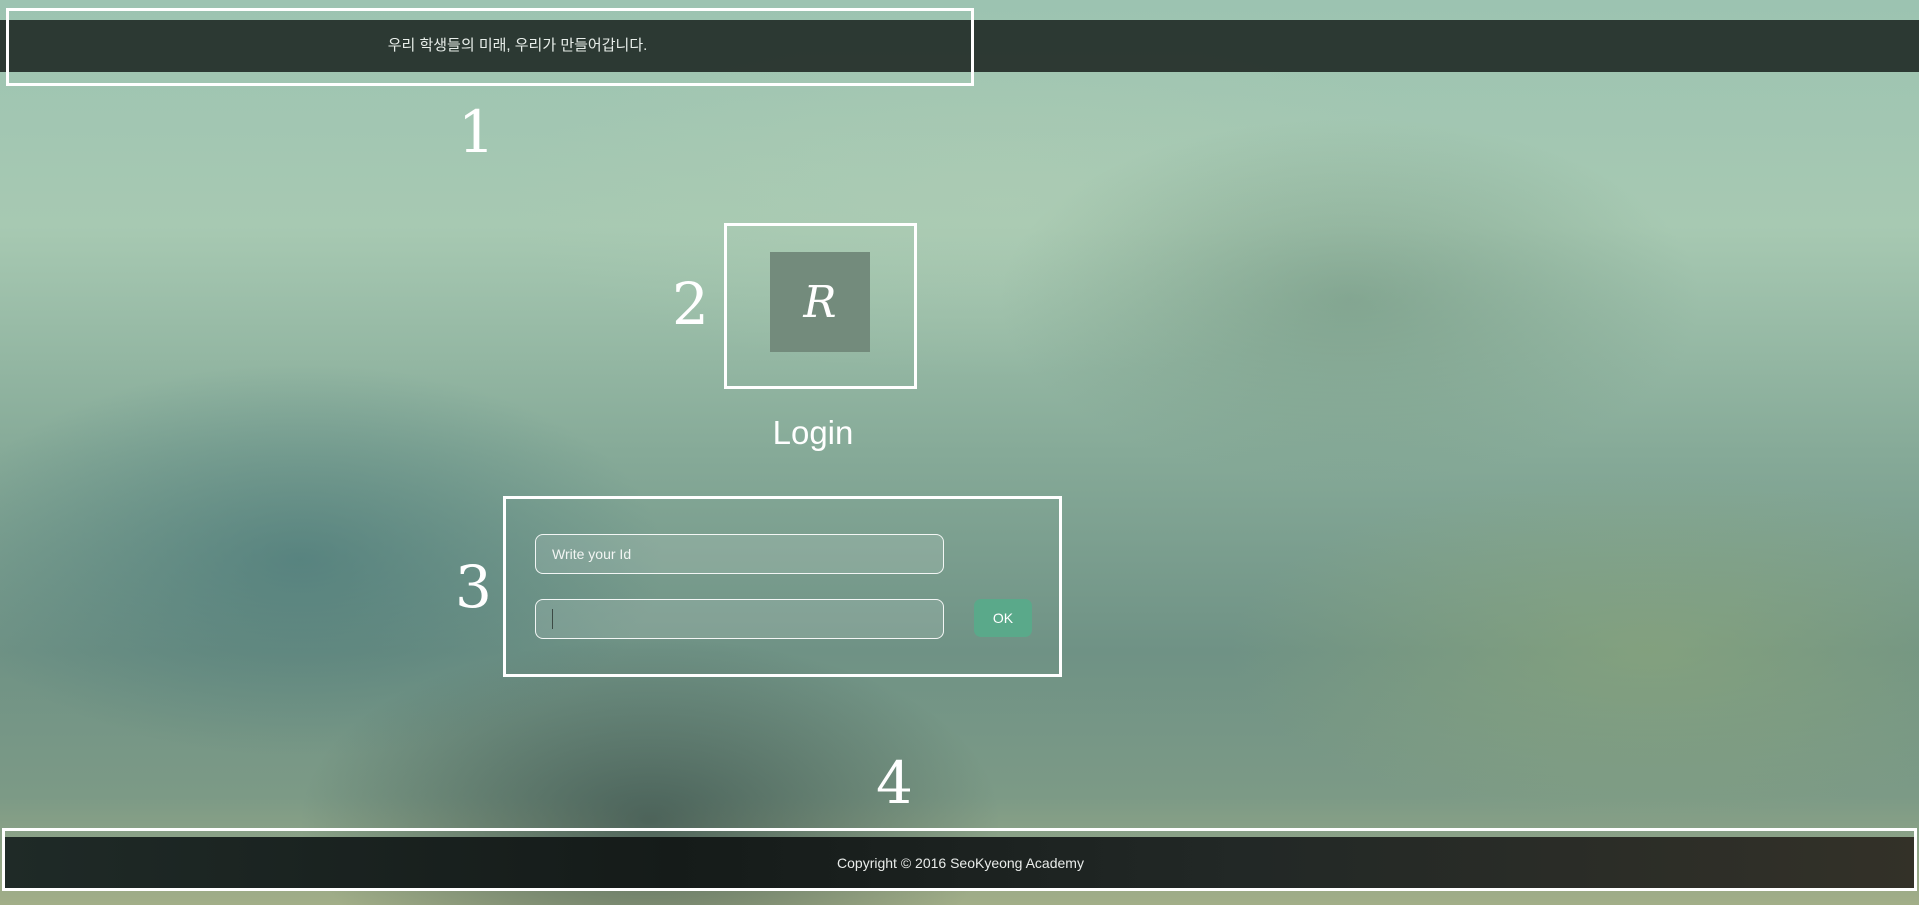  Describe the element at coordinates (739, 619) in the screenshot. I see `password-input` at that location.